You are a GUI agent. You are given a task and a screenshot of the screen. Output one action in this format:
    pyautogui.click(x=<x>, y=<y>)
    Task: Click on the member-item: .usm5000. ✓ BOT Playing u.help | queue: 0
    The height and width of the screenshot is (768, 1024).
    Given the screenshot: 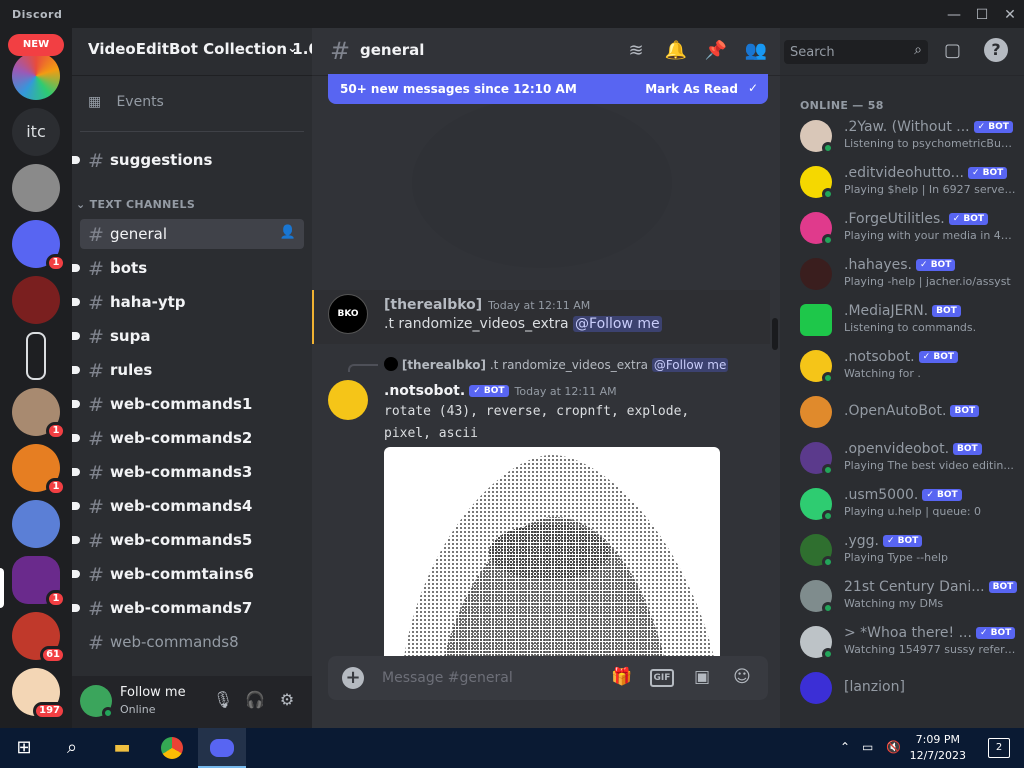 What is the action you would take?
    pyautogui.click(x=904, y=505)
    